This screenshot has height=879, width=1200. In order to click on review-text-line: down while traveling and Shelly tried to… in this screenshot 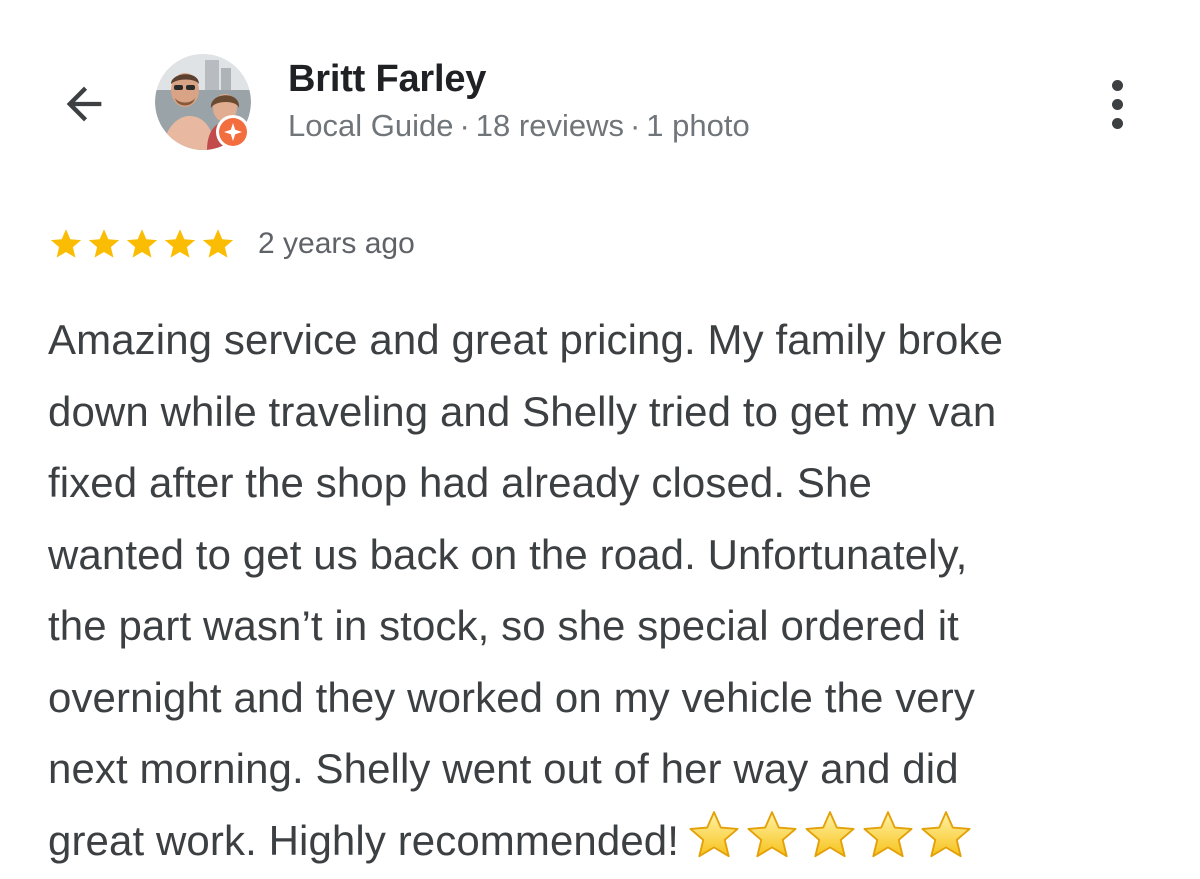, I will do `click(522, 411)`.